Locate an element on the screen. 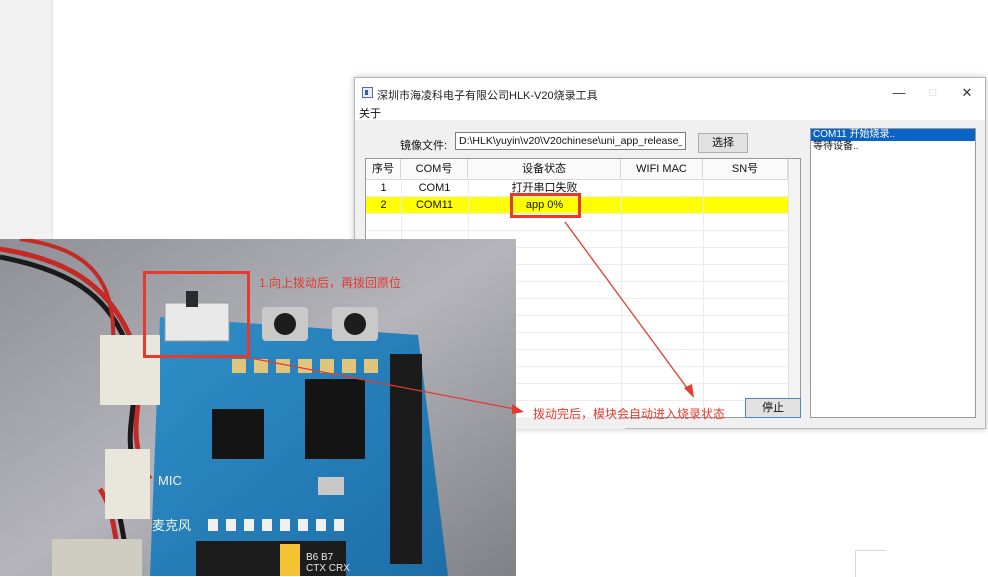 The width and height of the screenshot is (988, 577). arrow-line-left is located at coordinates (385, 384).